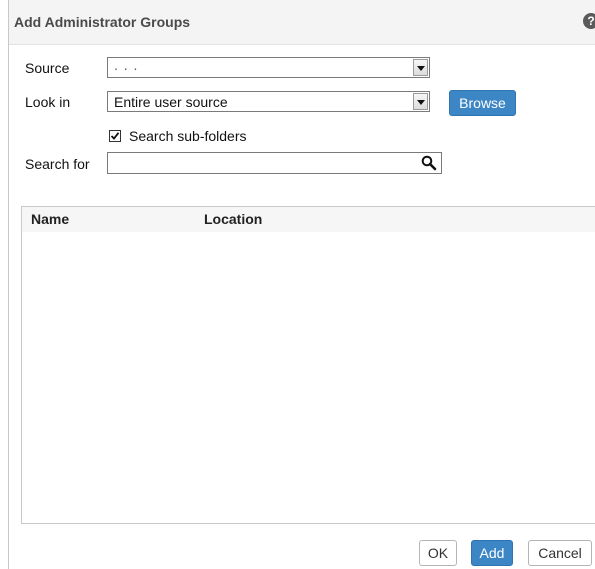 The height and width of the screenshot is (569, 595). I want to click on search-icon, so click(429, 163).